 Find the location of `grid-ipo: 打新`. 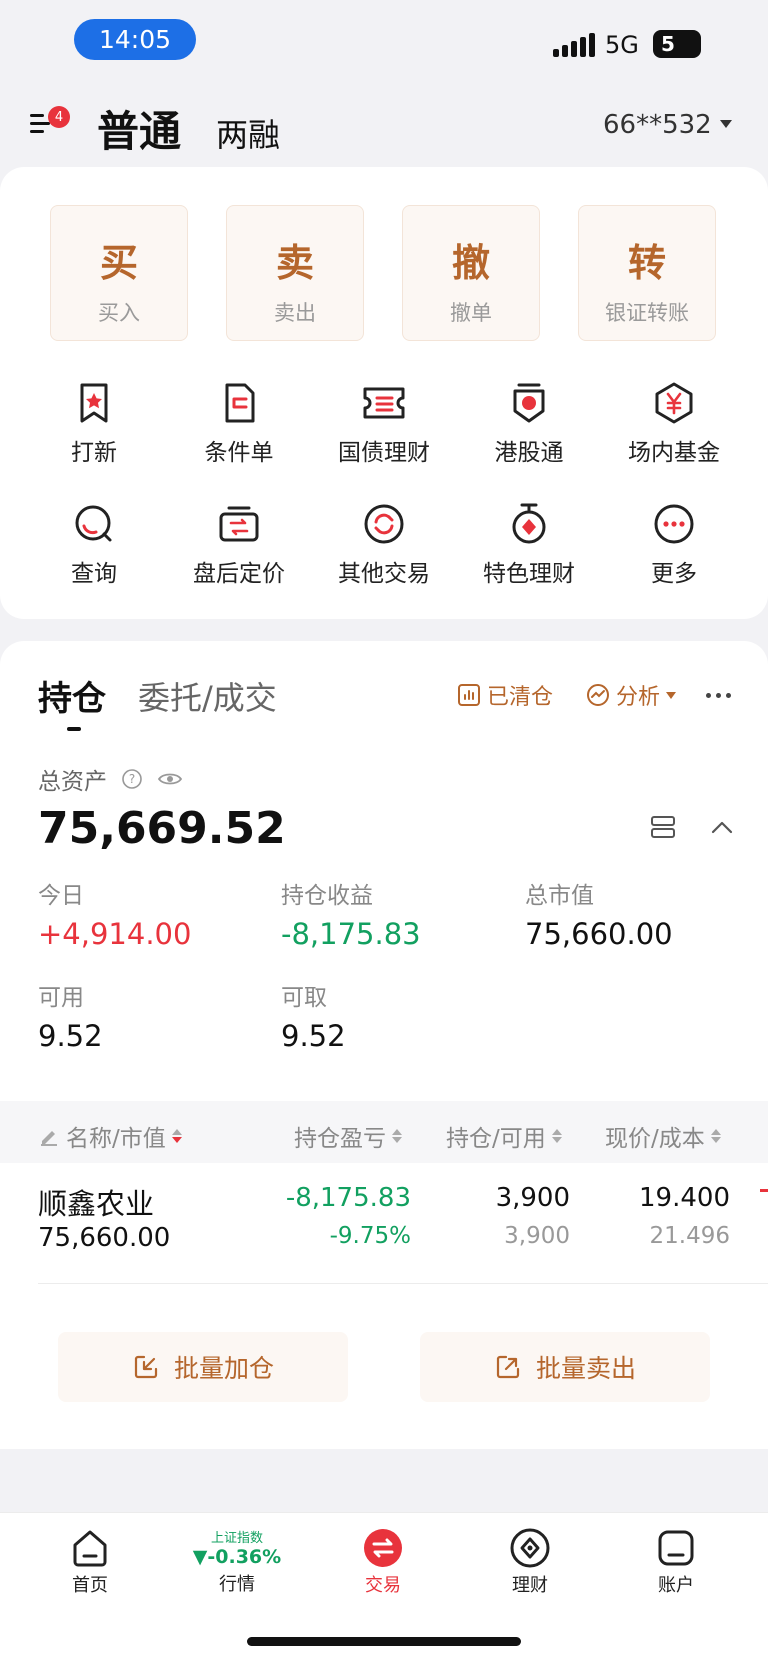

grid-ipo: 打新 is located at coordinates (94, 424).